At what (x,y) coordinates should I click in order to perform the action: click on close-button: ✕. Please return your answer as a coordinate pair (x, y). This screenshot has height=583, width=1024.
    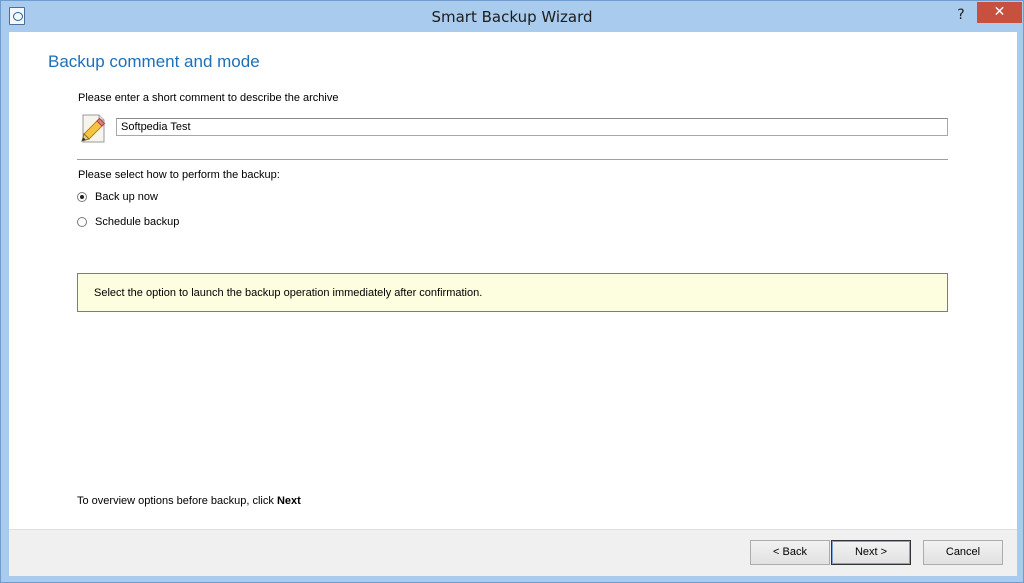
    Looking at the image, I should click on (999, 12).